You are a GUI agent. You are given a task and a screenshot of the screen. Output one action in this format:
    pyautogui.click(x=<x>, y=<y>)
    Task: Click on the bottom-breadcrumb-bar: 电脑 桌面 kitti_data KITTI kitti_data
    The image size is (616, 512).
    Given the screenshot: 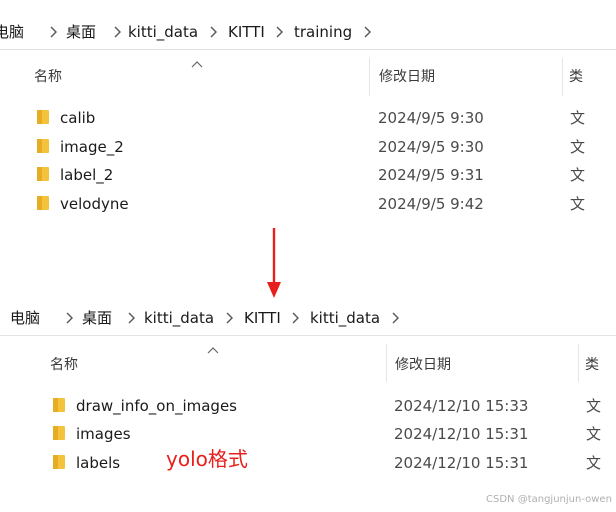 What is the action you would take?
    pyautogui.click(x=308, y=317)
    